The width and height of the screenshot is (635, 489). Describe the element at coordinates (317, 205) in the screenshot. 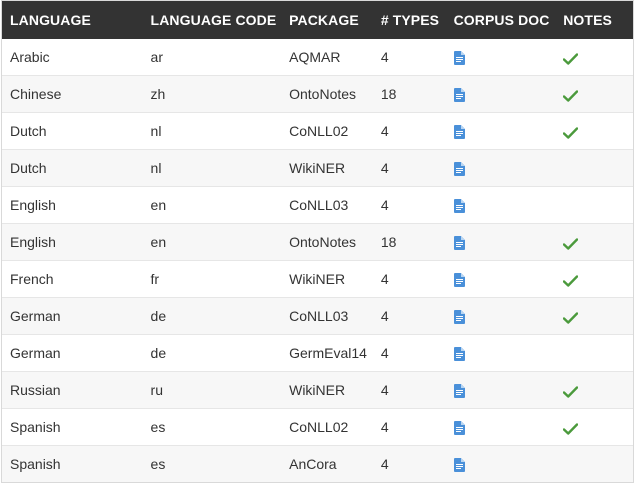

I see `table-row: English en CoNLL03 4` at that location.